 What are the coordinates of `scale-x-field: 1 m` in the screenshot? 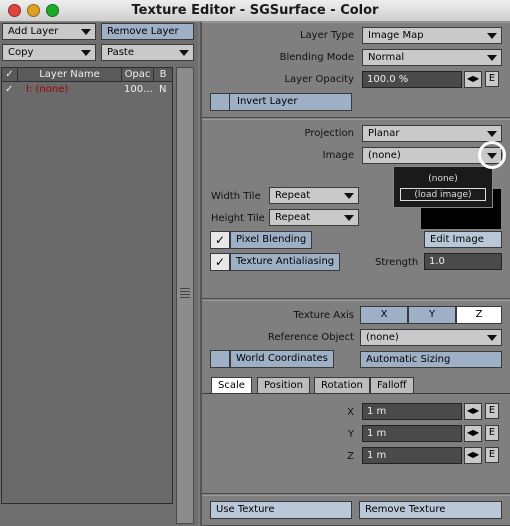 It's located at (412, 411).